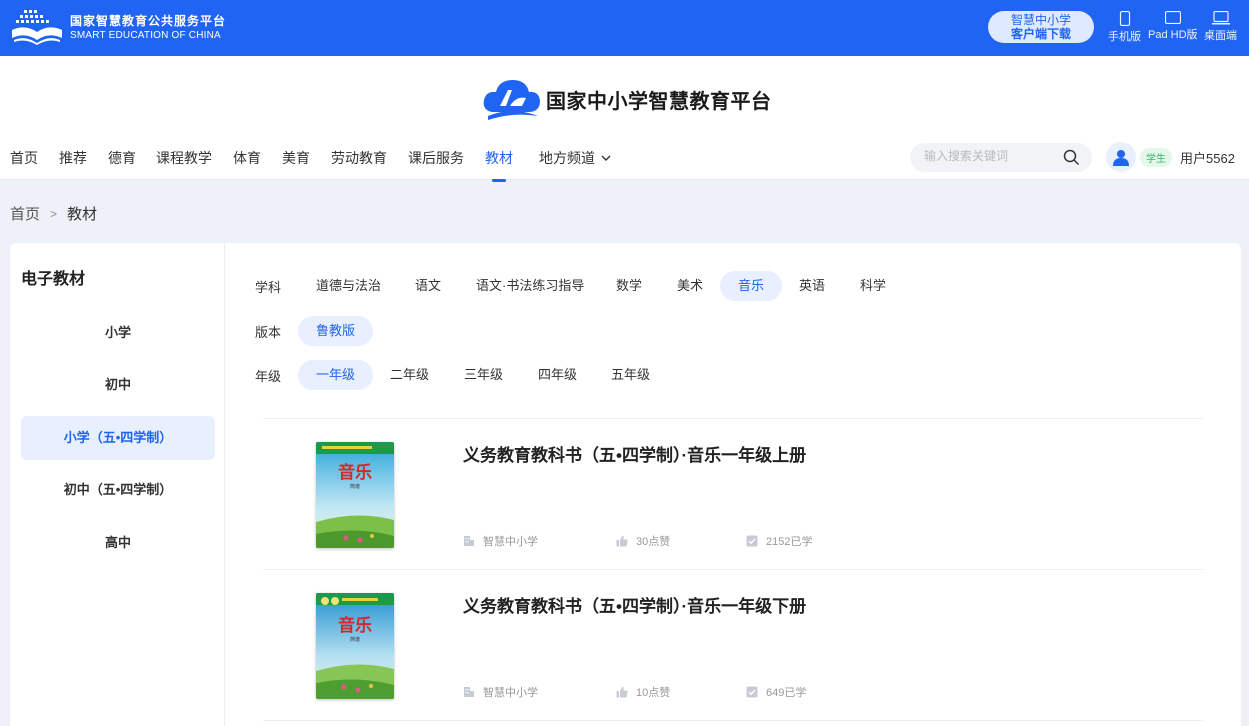  Describe the element at coordinates (184, 158) in the screenshot. I see `nav-courses: 课程教学` at that location.